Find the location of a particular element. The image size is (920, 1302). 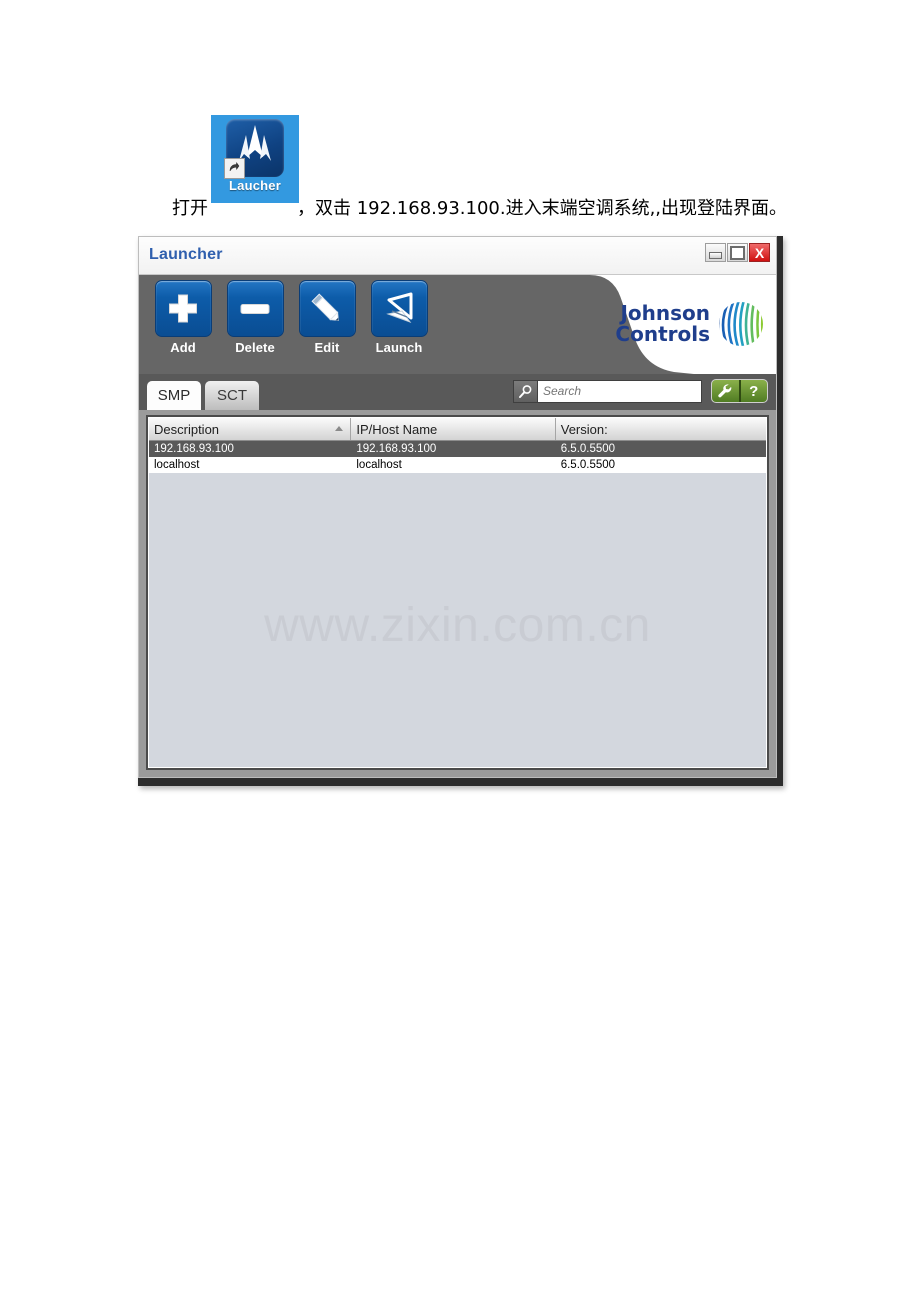

desktop-icon-launcher: Laucher is located at coordinates (255, 159).